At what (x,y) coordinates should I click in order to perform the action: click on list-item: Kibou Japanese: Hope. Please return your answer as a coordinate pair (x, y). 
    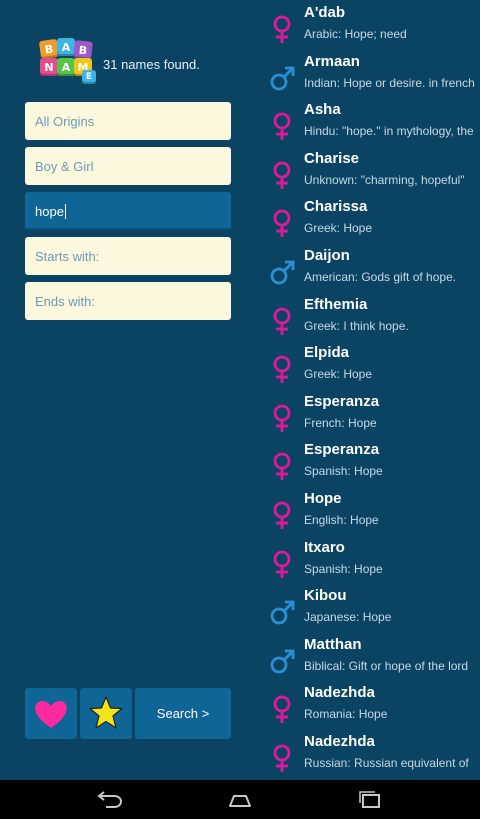
    Looking at the image, I should click on (371, 611).